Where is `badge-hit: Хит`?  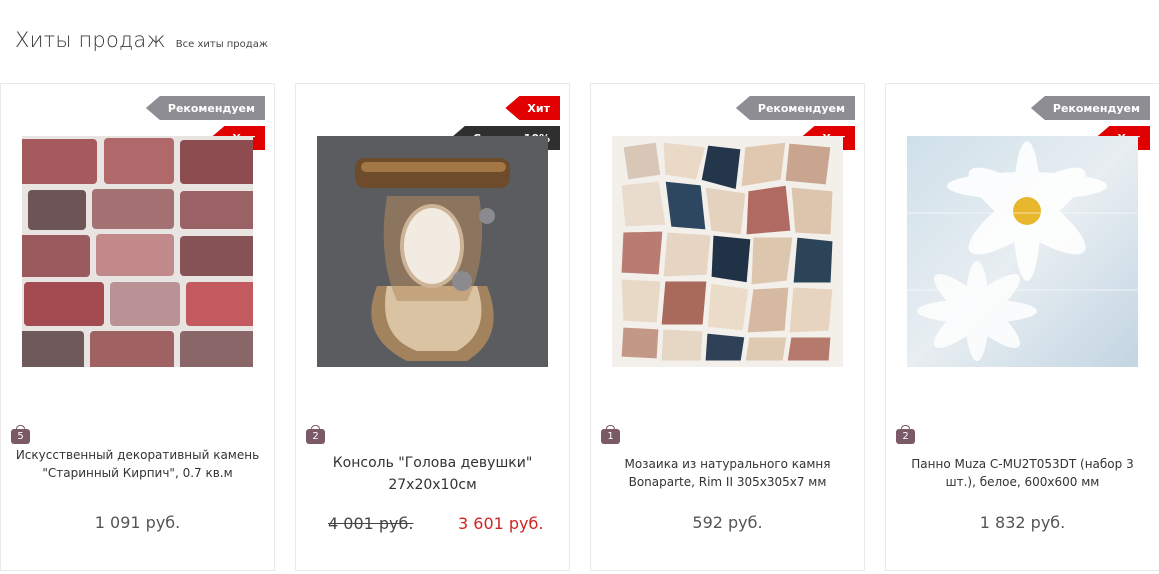 badge-hit: Хит is located at coordinates (532, 108).